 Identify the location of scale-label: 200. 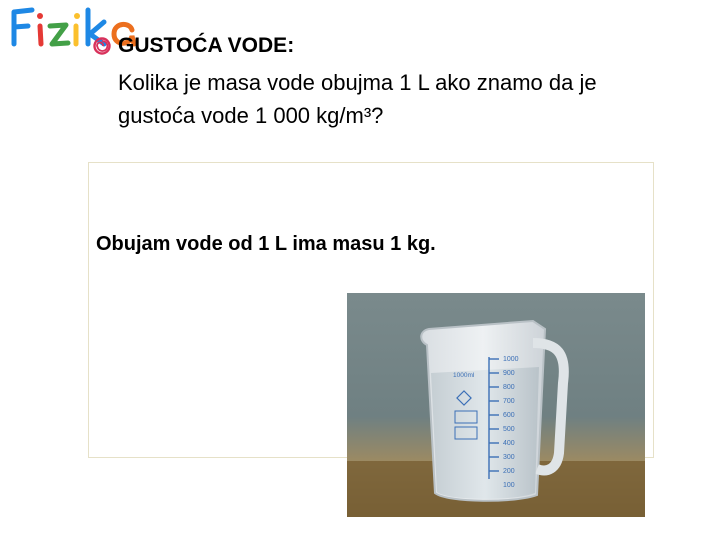
(509, 471).